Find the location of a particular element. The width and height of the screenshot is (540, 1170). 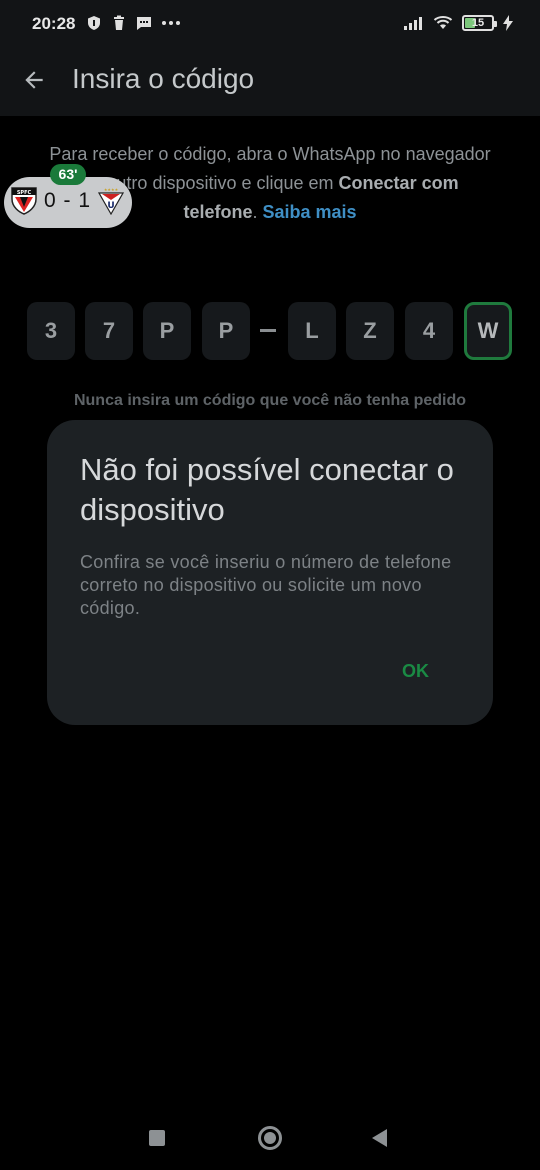

battery-level: 15 is located at coordinates (478, 23).